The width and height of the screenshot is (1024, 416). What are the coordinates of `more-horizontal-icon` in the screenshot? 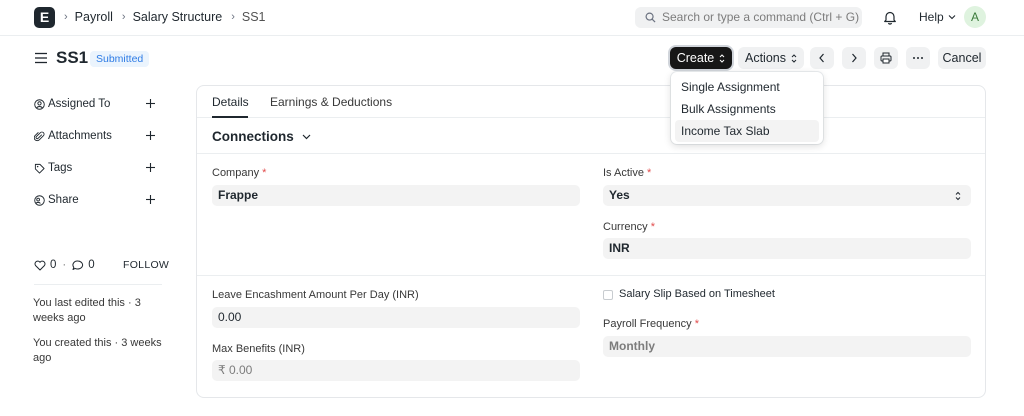 It's located at (918, 58).